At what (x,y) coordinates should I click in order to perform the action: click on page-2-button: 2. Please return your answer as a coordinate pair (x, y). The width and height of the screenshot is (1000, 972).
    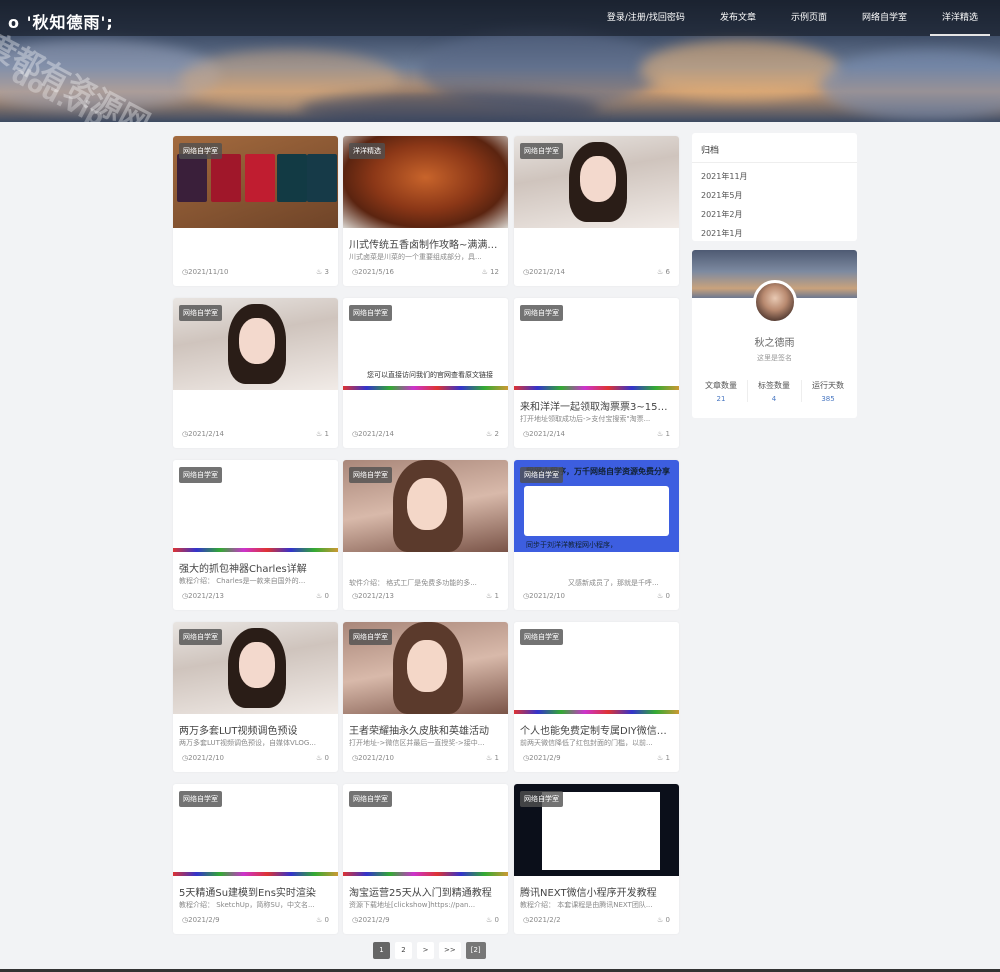
    Looking at the image, I should click on (403, 950).